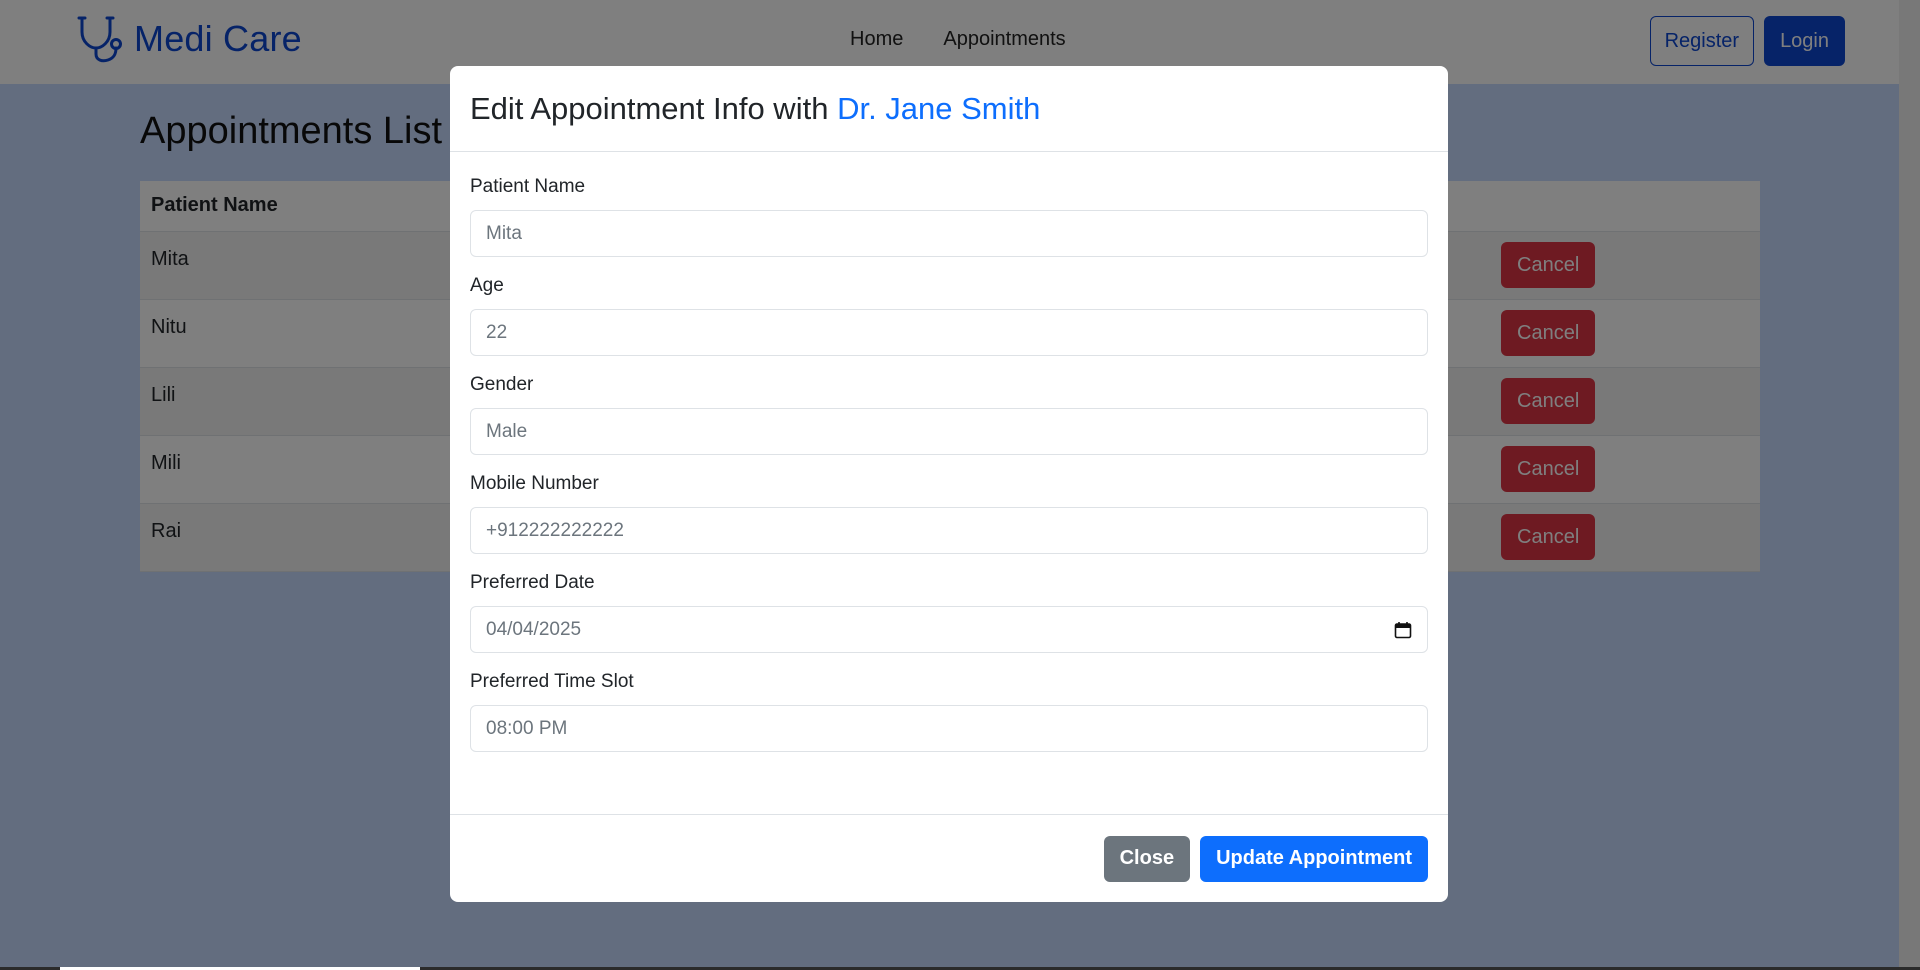 Image resolution: width=1920 pixels, height=970 pixels. What do you see at coordinates (949, 530) in the screenshot?
I see `mobile-number-input: +912222222222` at bounding box center [949, 530].